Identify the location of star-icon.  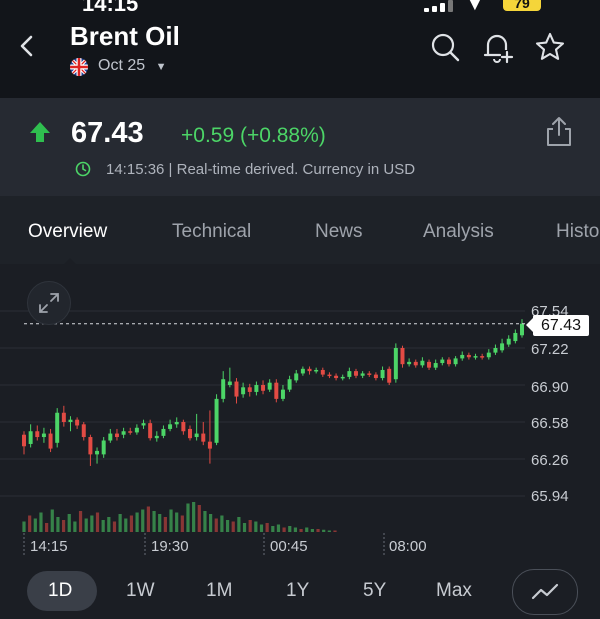
(550, 47).